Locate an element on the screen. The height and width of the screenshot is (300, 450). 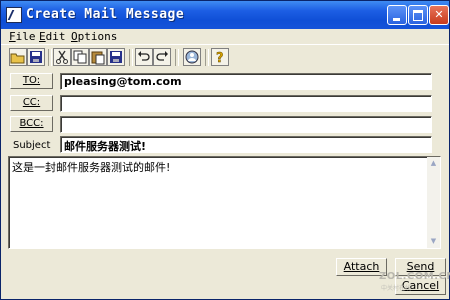
toolbar: ? is located at coordinates (225, 57).